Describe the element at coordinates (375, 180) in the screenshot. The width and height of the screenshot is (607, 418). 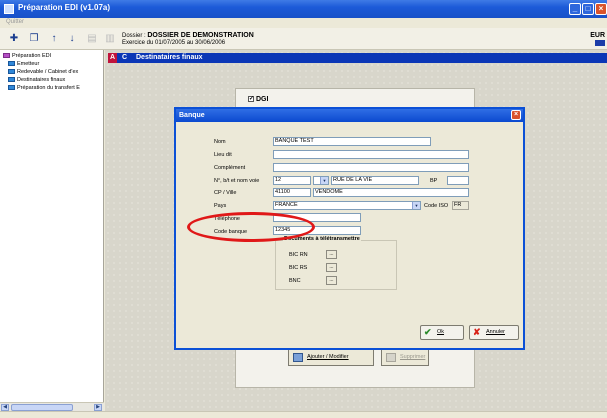
I see `voie-field: RUE DE LA VIE` at that location.